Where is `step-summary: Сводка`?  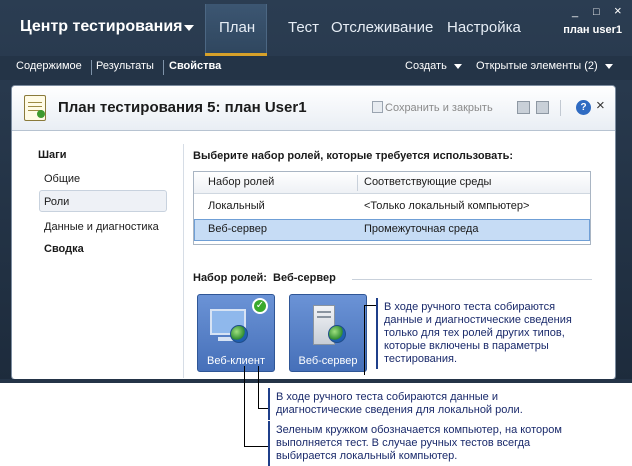
step-summary: Сводка is located at coordinates (104, 249).